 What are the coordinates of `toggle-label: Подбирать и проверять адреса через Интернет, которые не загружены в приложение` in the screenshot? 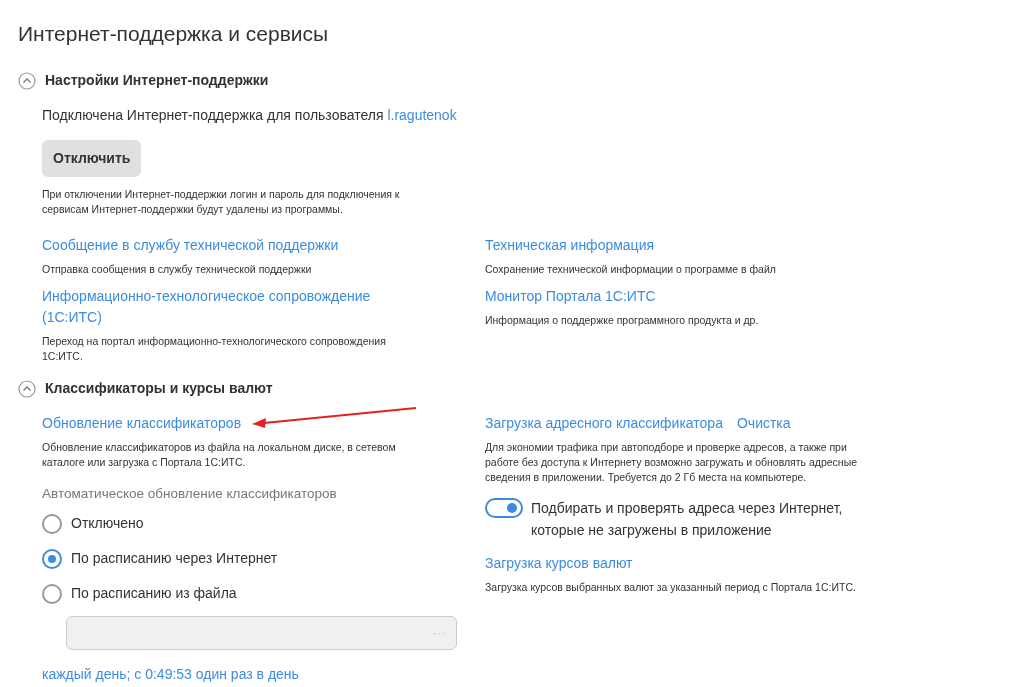 It's located at (701, 519).